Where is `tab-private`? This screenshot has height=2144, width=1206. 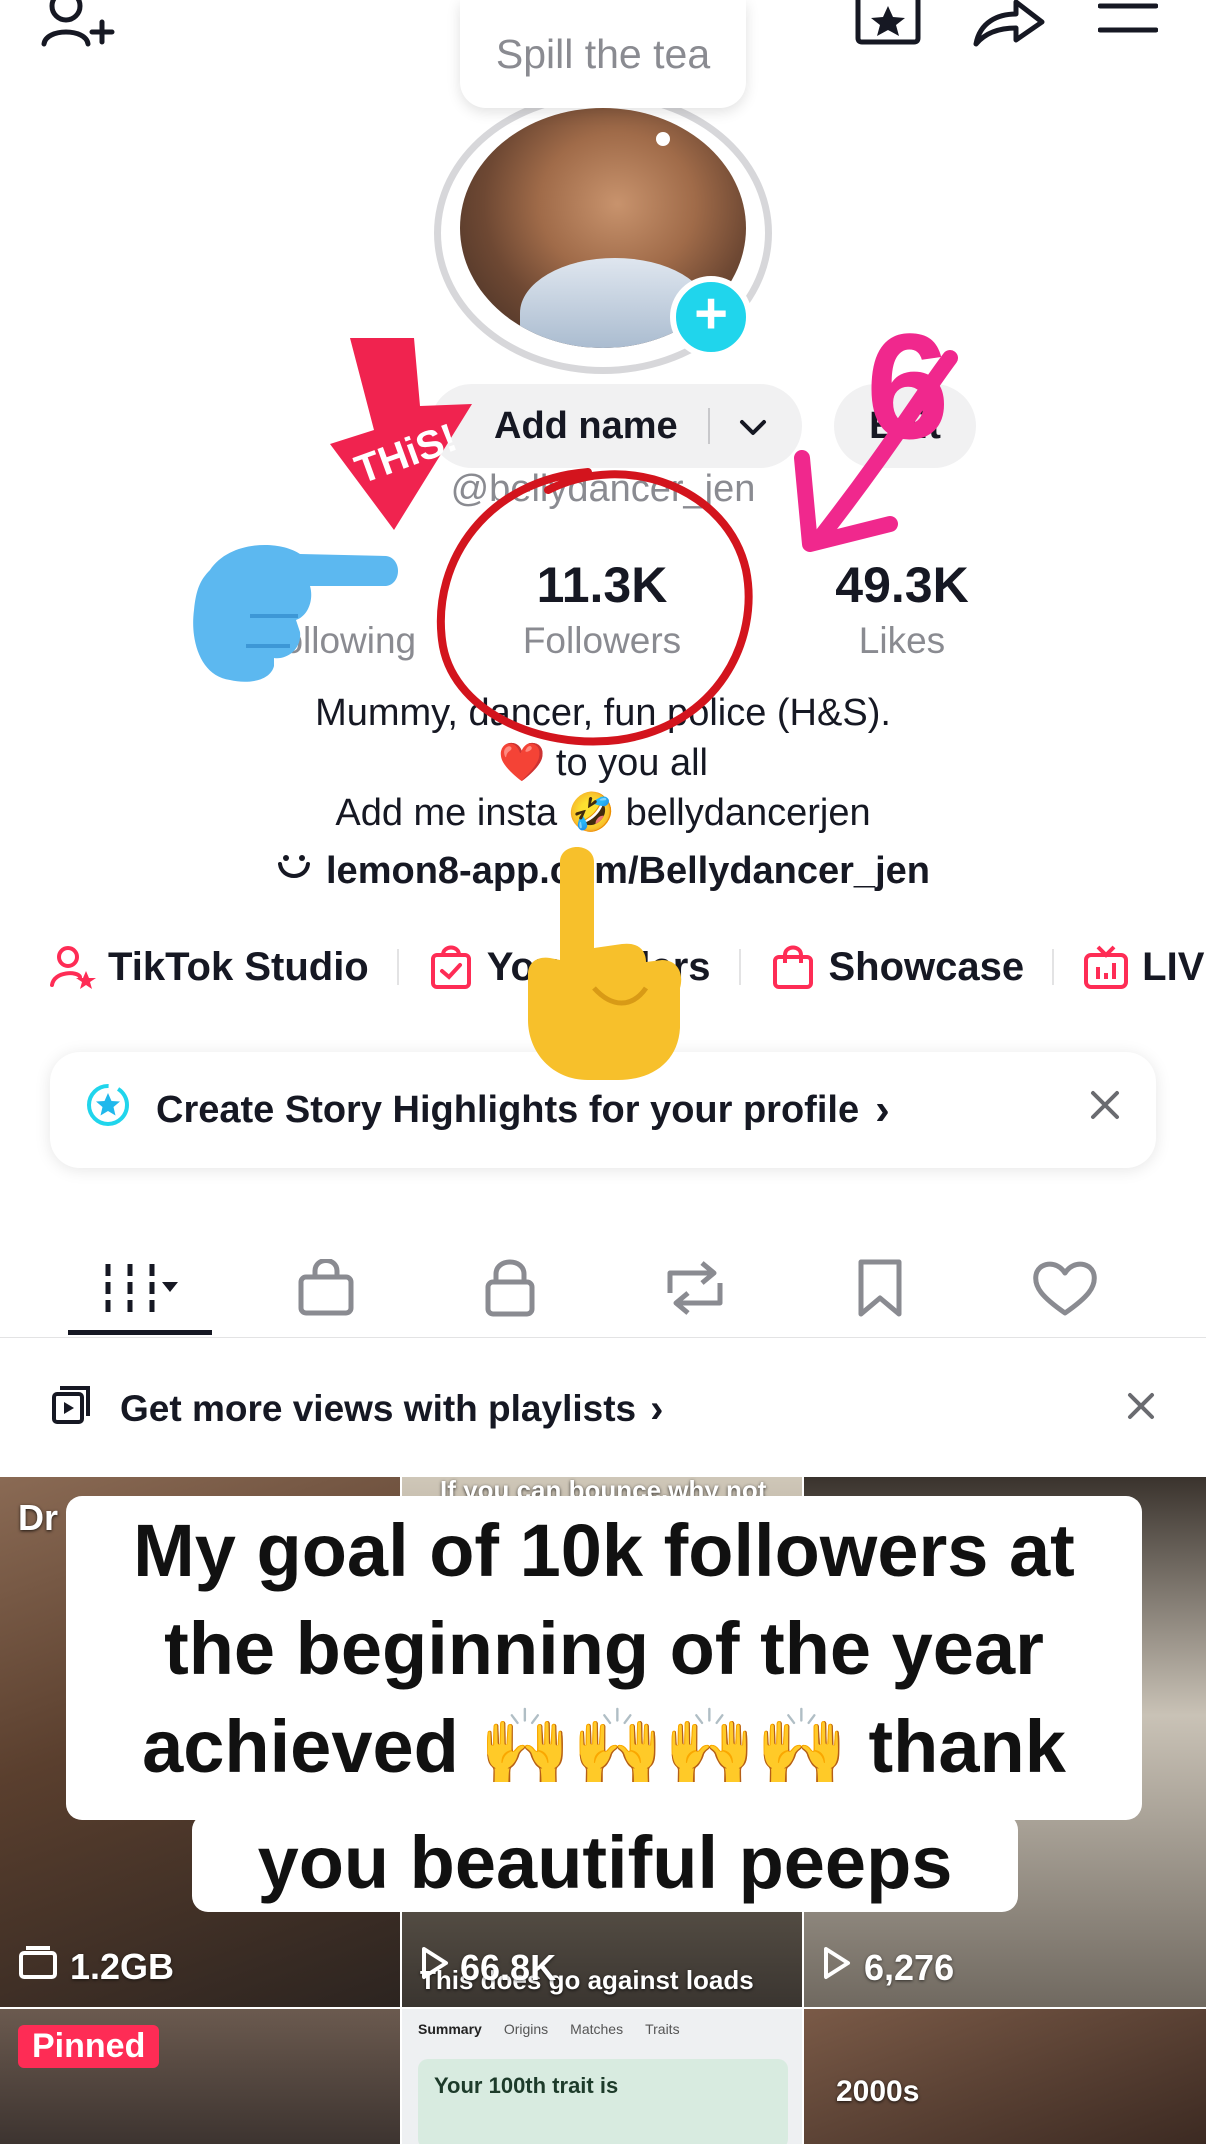 tab-private is located at coordinates (510, 1290).